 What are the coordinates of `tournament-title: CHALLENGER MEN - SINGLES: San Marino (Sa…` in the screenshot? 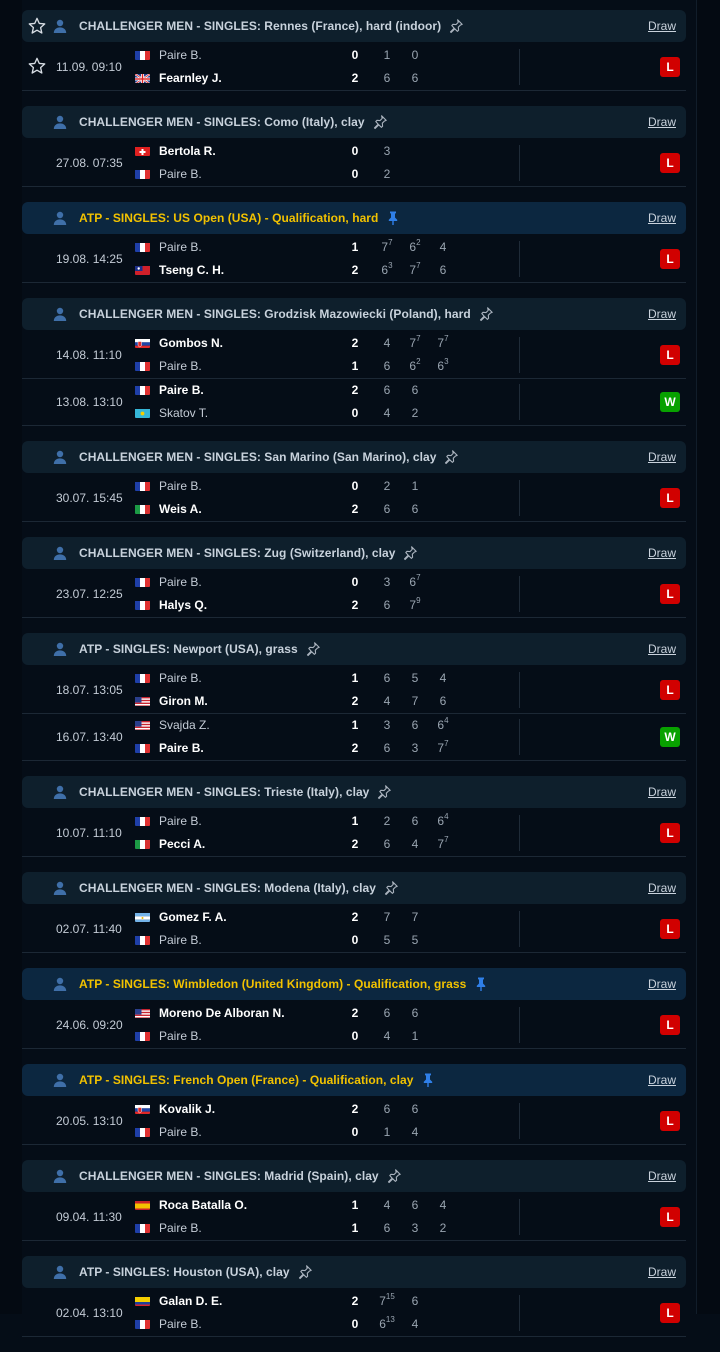 It's located at (257, 457).